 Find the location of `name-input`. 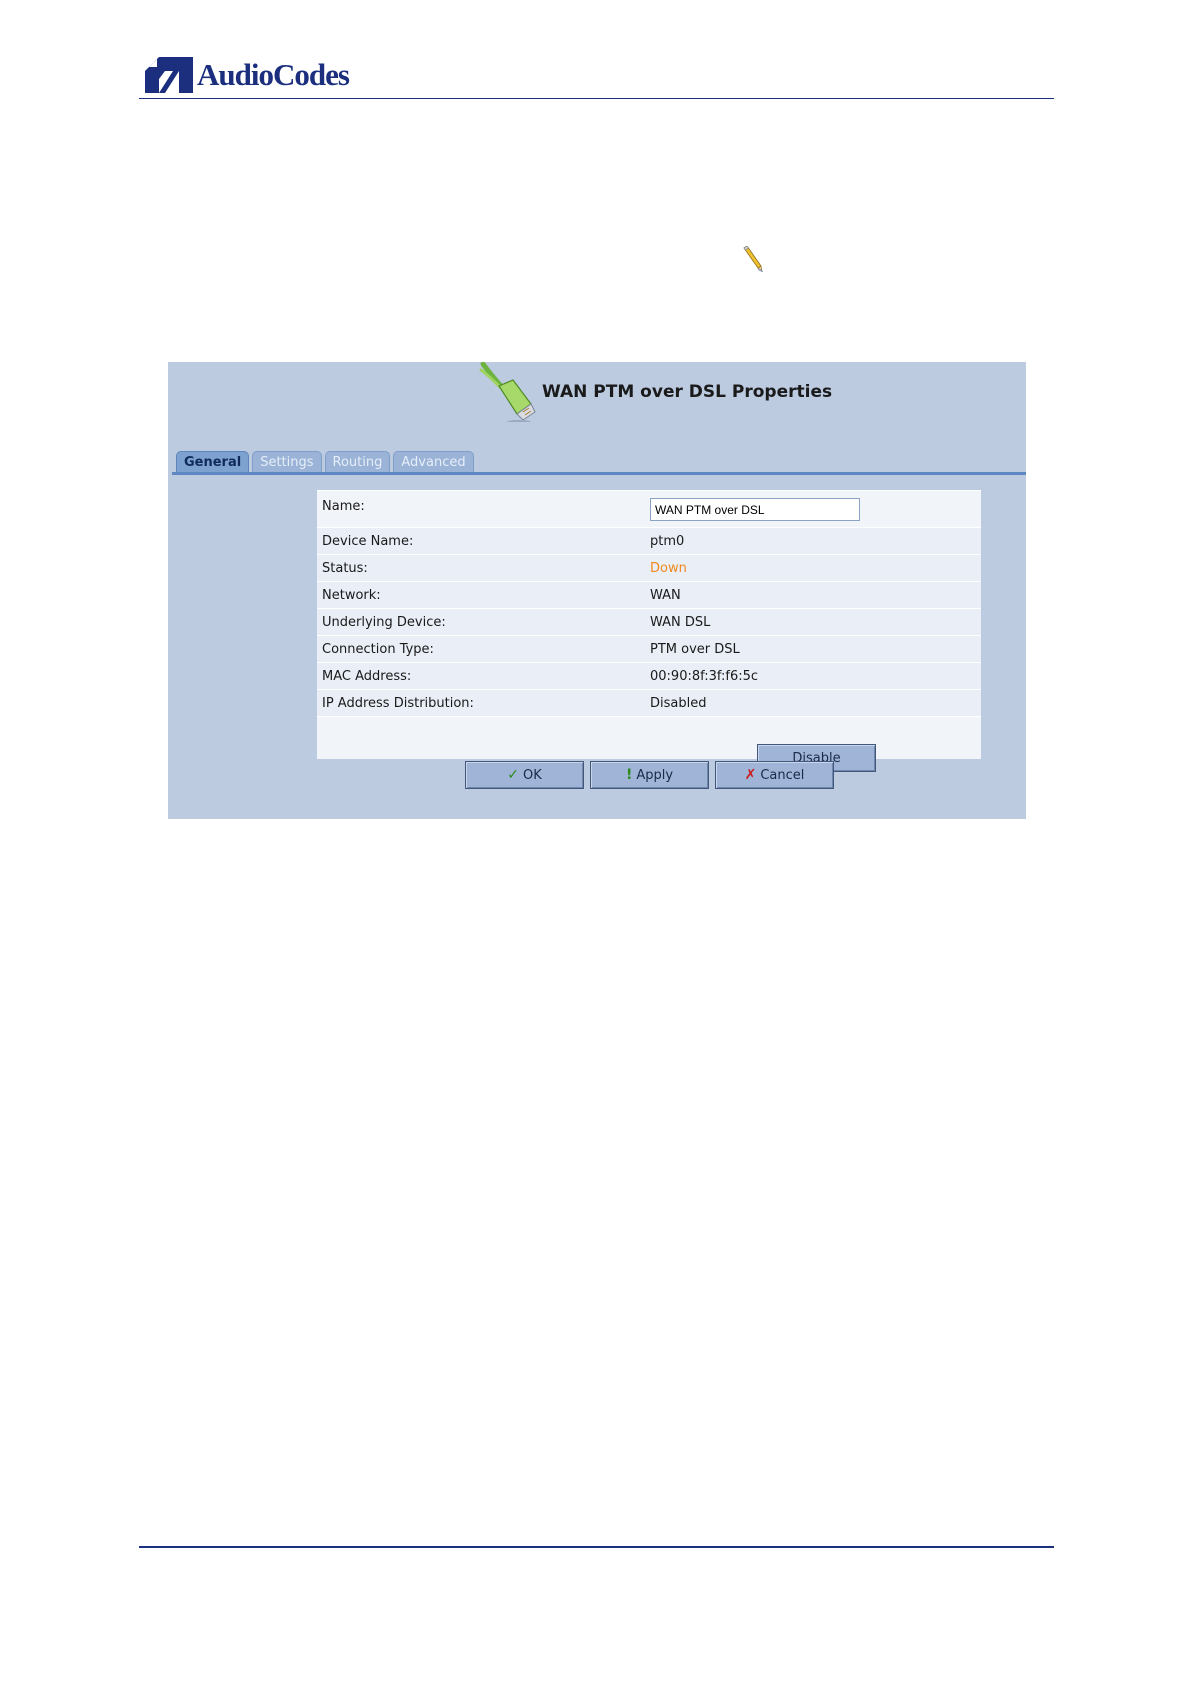

name-input is located at coordinates (755, 509).